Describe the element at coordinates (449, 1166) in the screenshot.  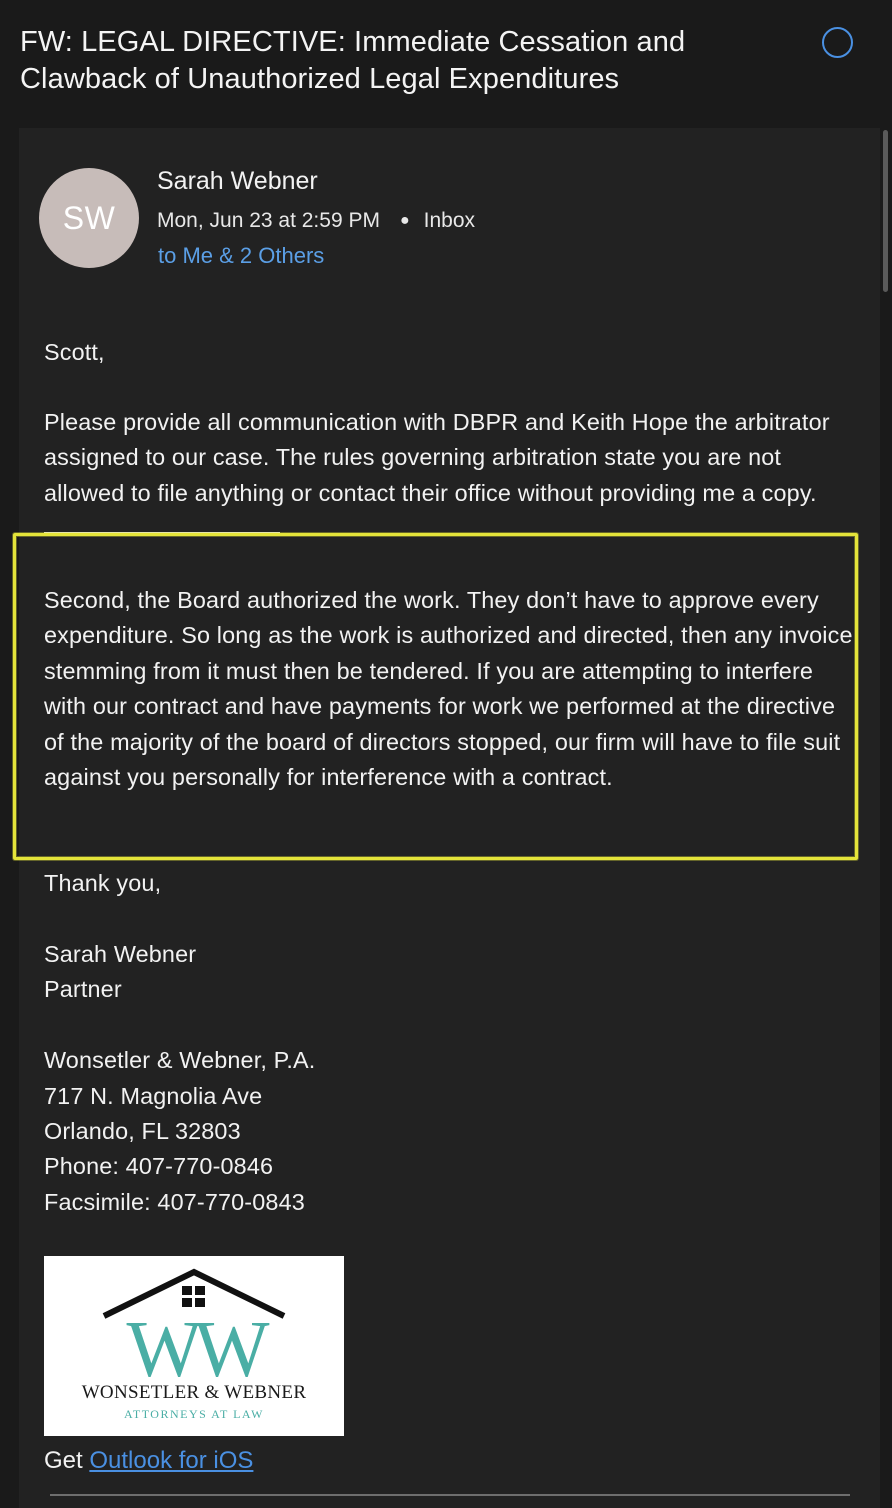
I see `signature-phone: Phone: 407-770-0846` at that location.